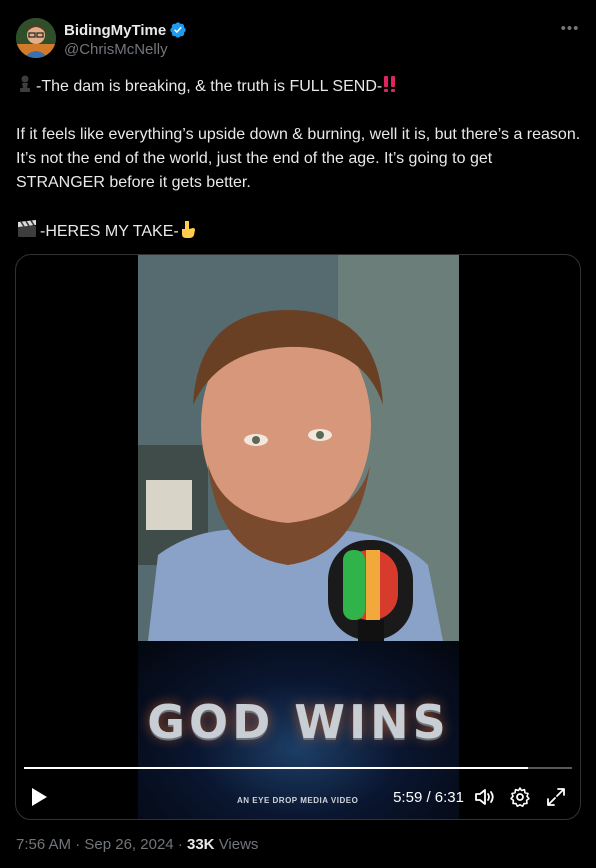 The image size is (596, 868). What do you see at coordinates (390, 84) in the screenshot?
I see `double-exclamation-icon` at bounding box center [390, 84].